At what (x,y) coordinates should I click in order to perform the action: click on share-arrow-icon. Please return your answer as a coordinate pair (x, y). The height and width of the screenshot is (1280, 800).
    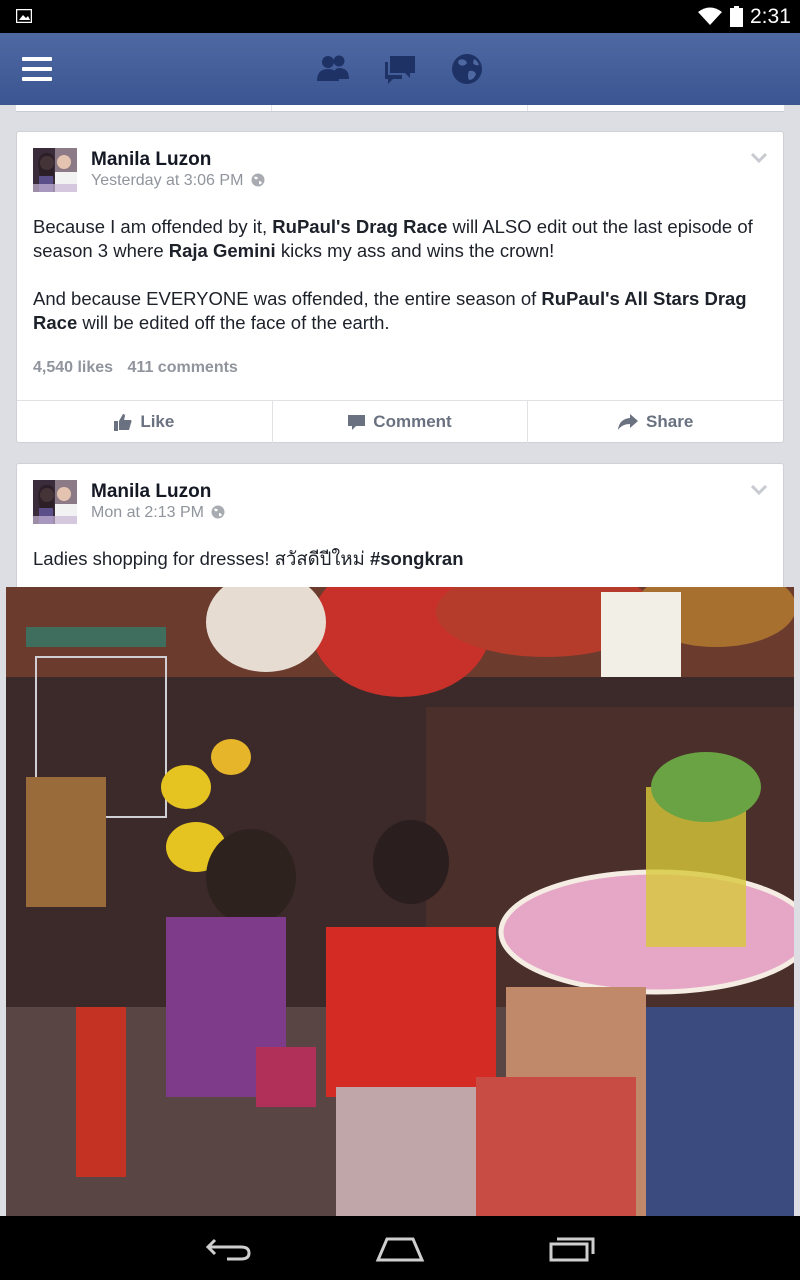
    Looking at the image, I should click on (628, 422).